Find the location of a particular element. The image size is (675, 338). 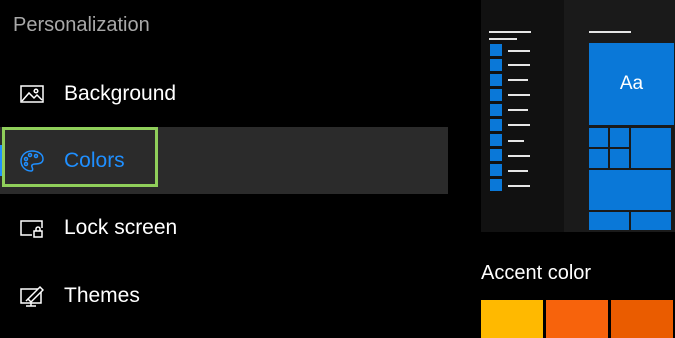

preview-start-menu is located at coordinates (522, 116).